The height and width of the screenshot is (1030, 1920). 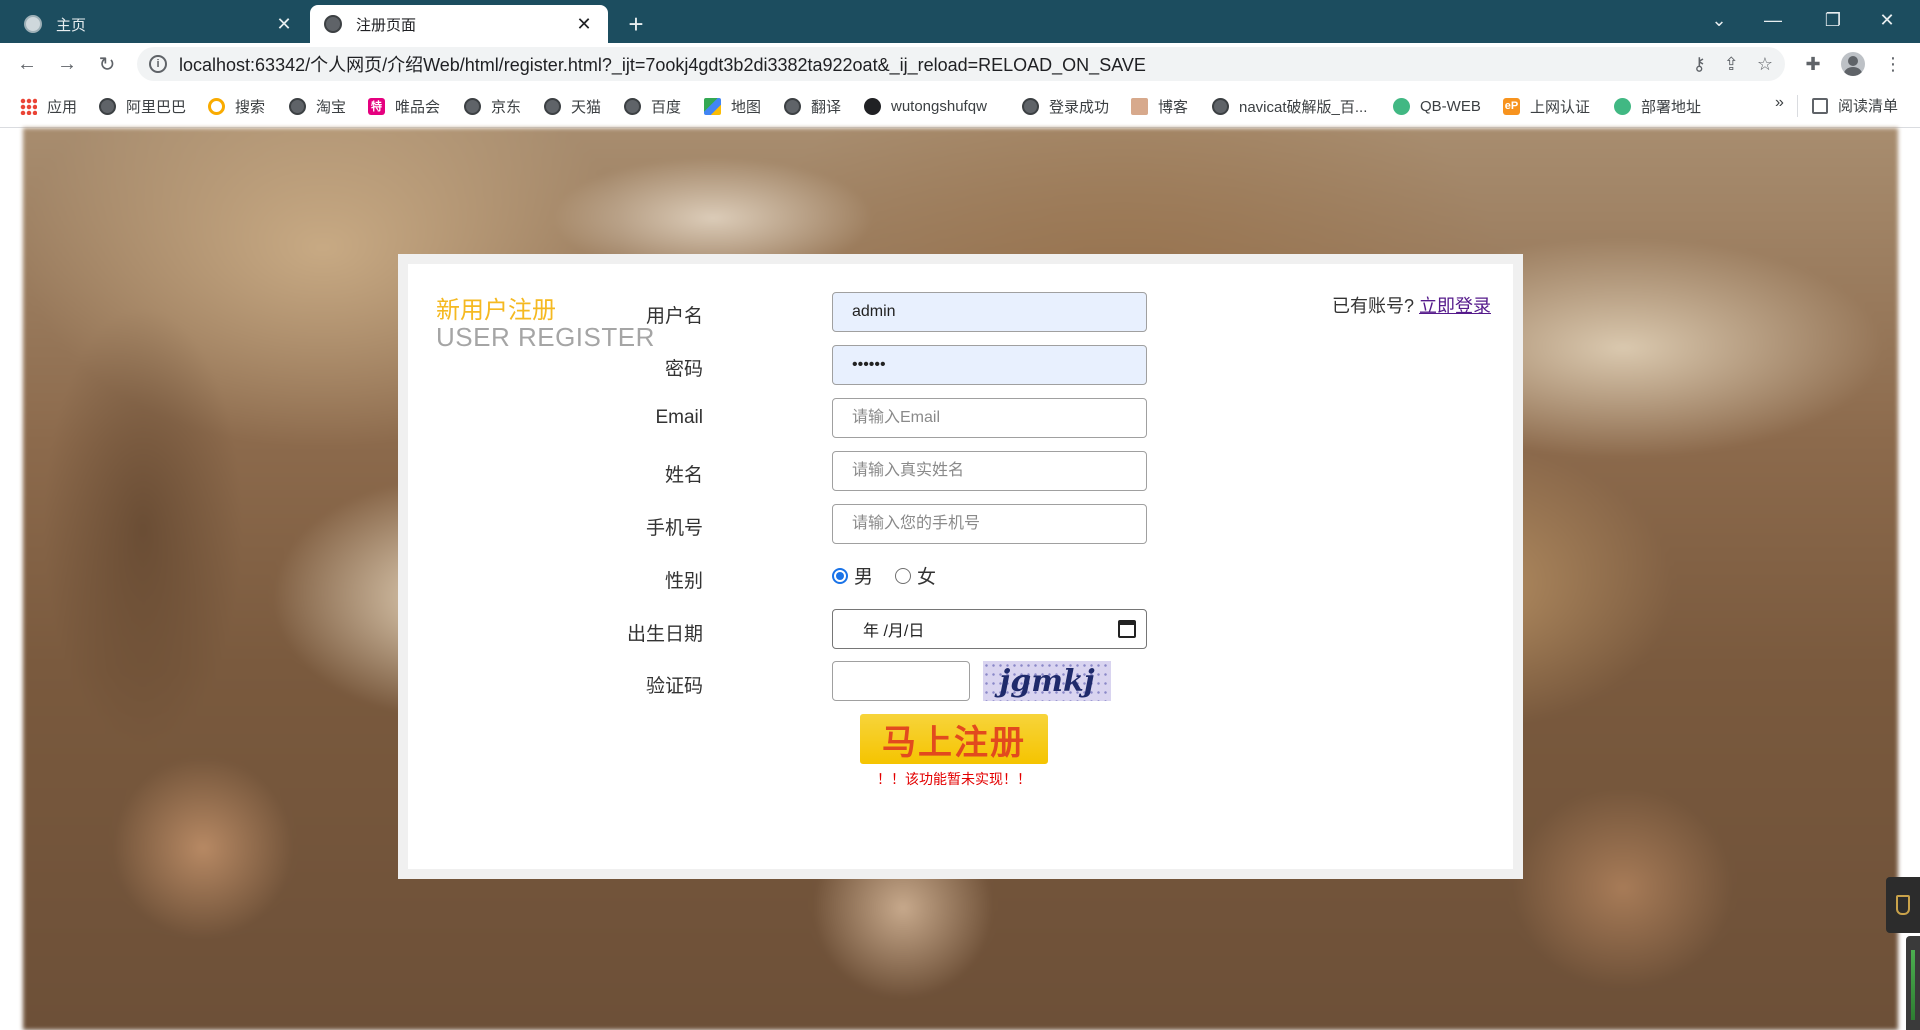 I want to click on captcha-text: jgmkj, so click(x=1047, y=681).